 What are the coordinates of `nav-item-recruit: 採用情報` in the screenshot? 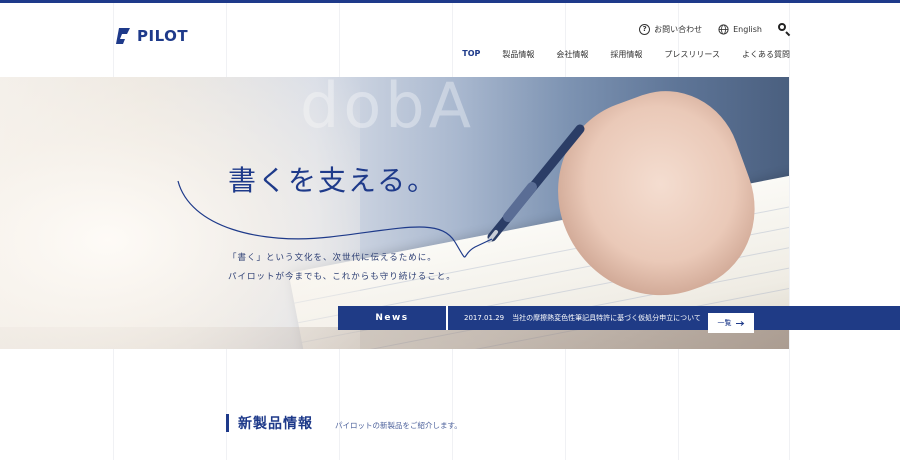 It's located at (626, 54).